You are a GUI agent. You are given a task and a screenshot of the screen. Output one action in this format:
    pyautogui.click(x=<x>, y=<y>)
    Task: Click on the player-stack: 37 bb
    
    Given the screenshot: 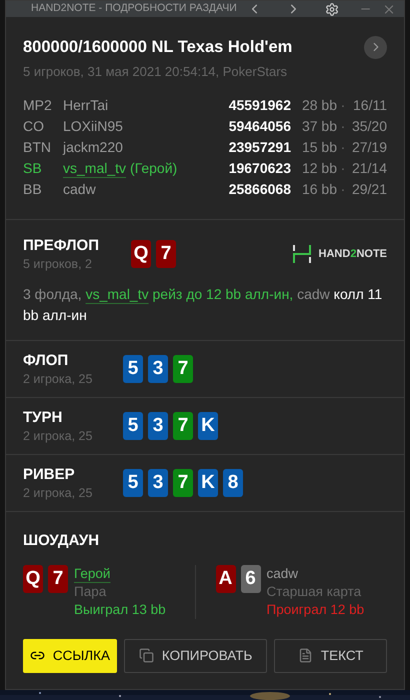 What is the action you would take?
    pyautogui.click(x=318, y=126)
    